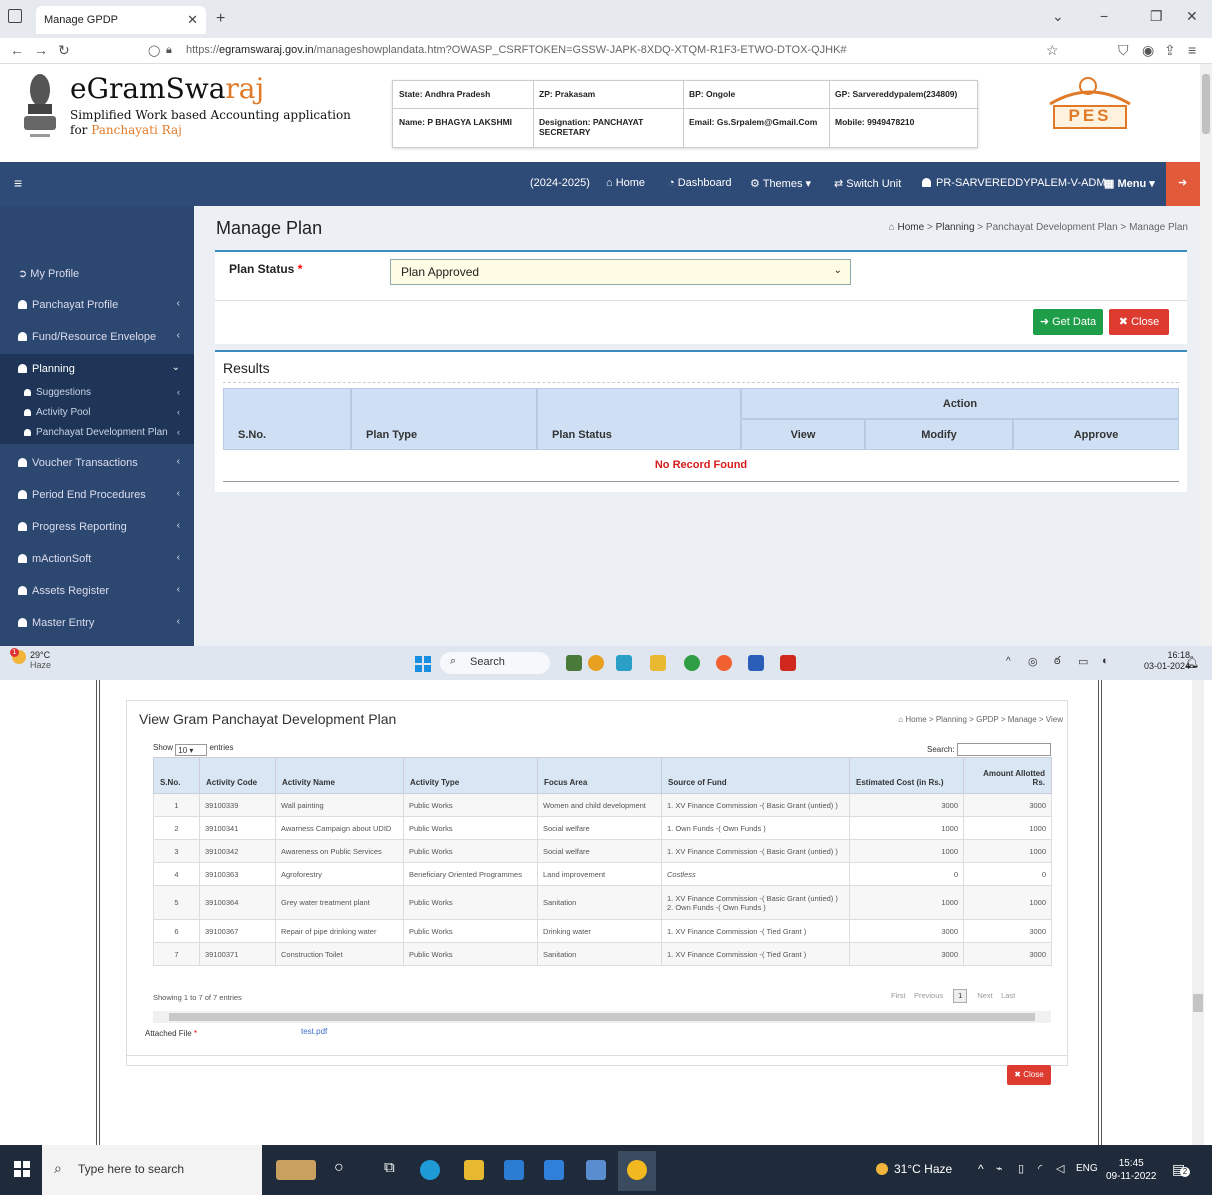 The height and width of the screenshot is (1195, 1212). I want to click on tray-network-icon: ◎, so click(1033, 661).